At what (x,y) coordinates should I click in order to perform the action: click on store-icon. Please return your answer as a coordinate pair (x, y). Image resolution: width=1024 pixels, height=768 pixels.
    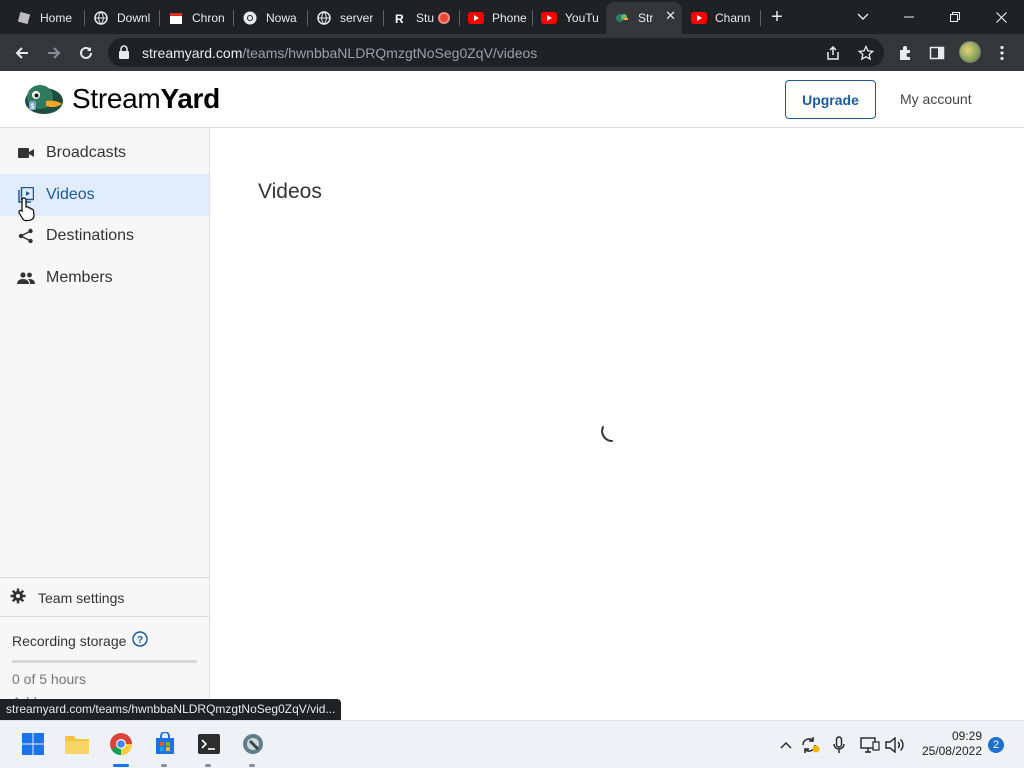
    Looking at the image, I should click on (165, 743).